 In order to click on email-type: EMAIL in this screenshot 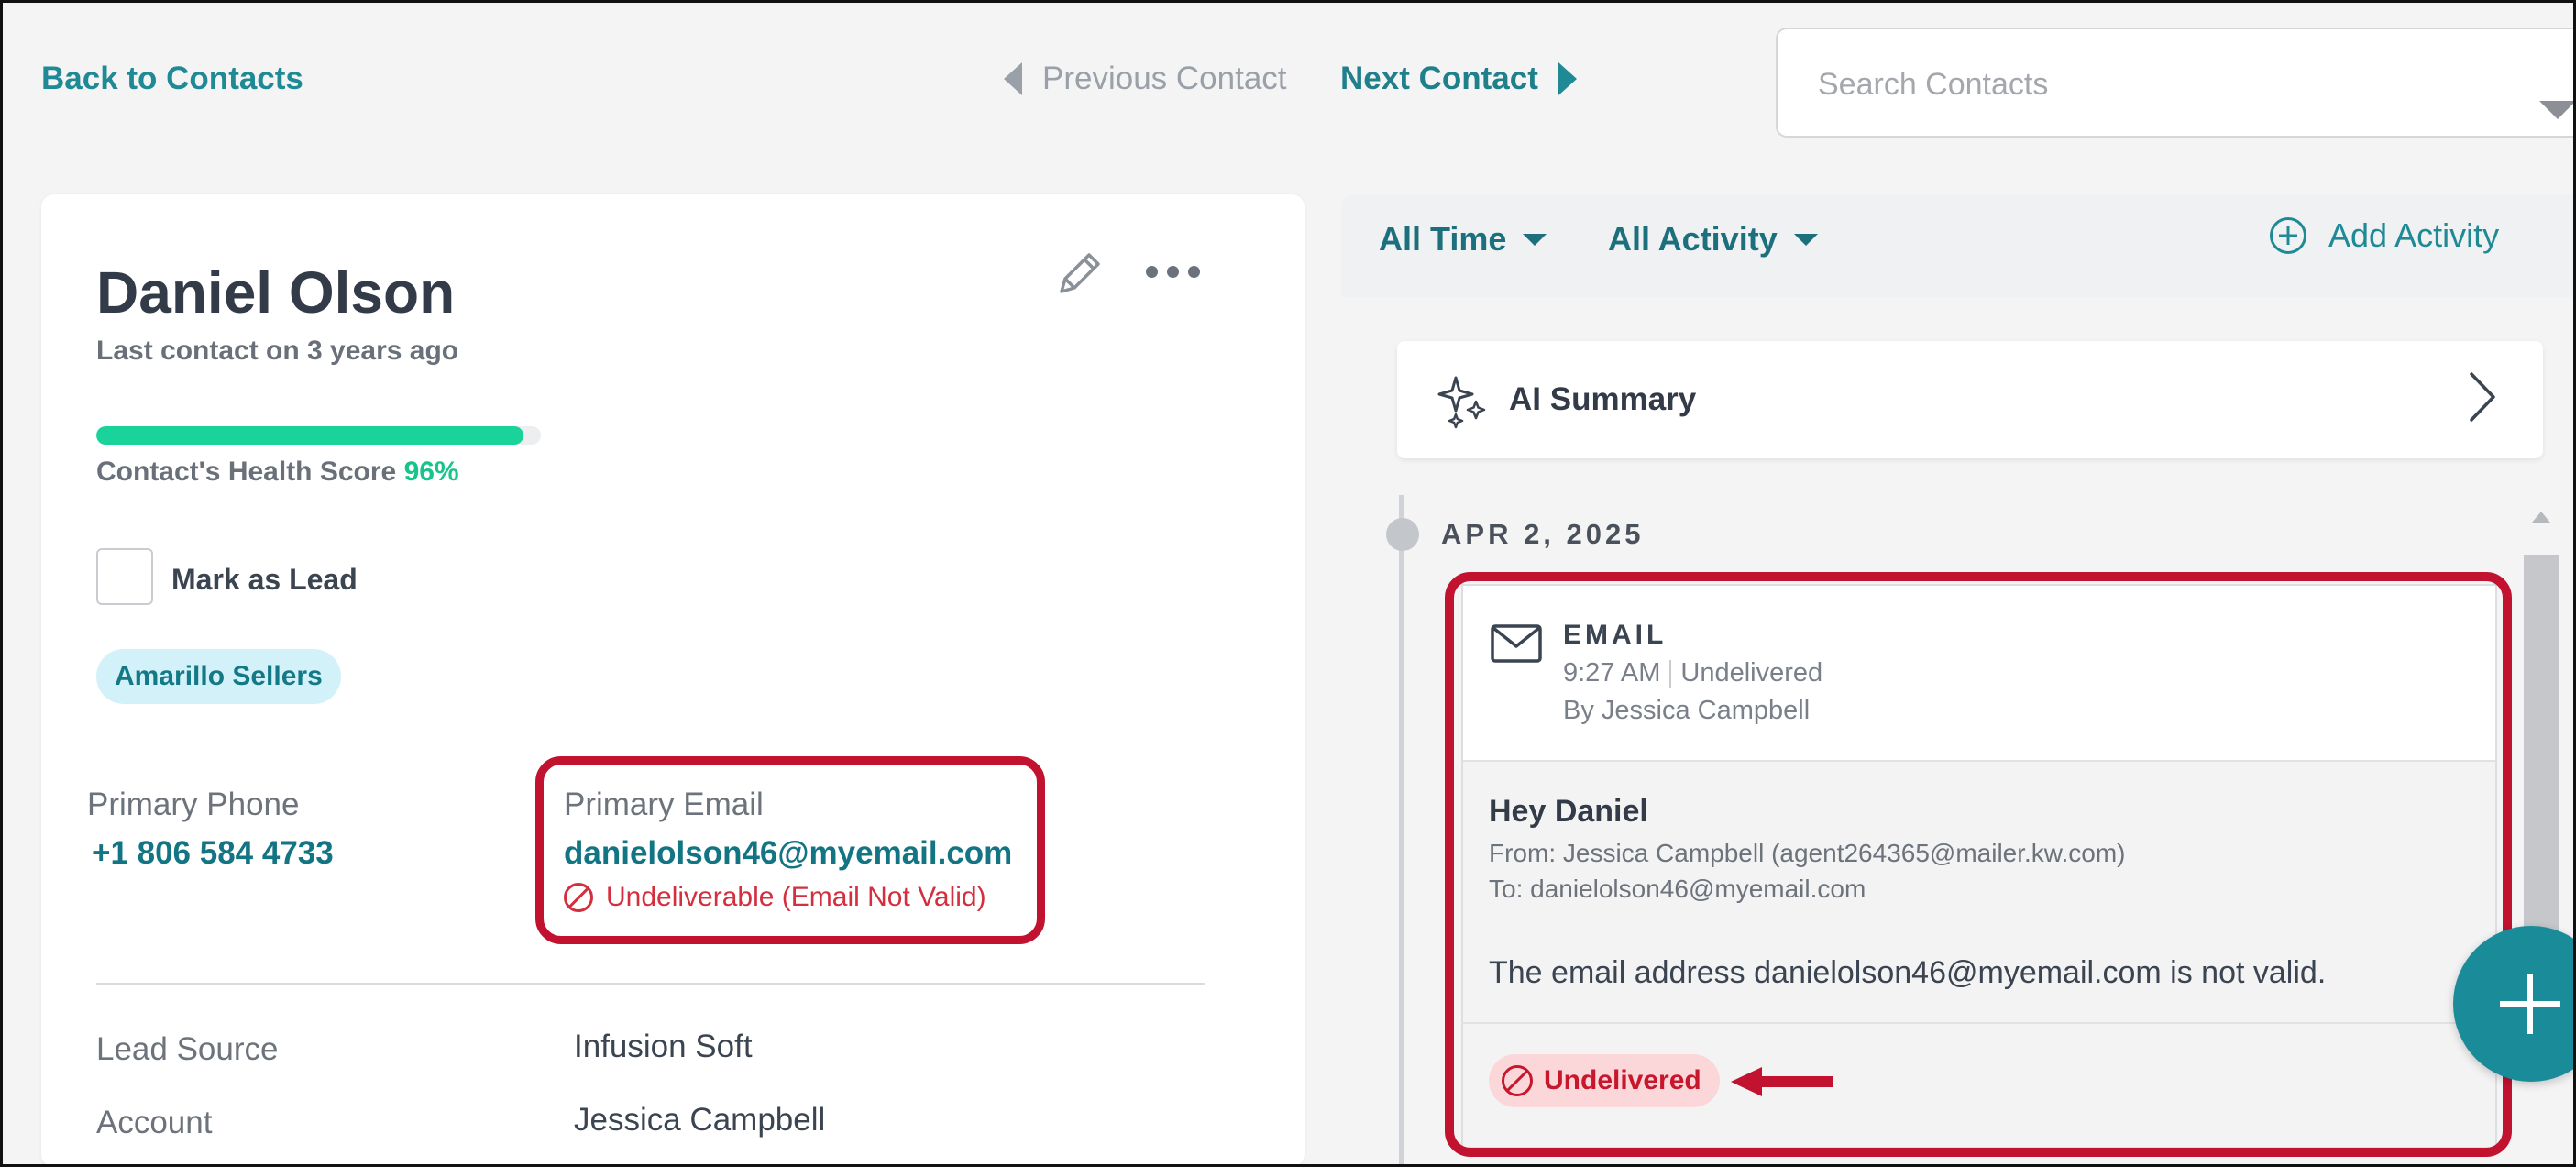, I will do `click(1616, 635)`.